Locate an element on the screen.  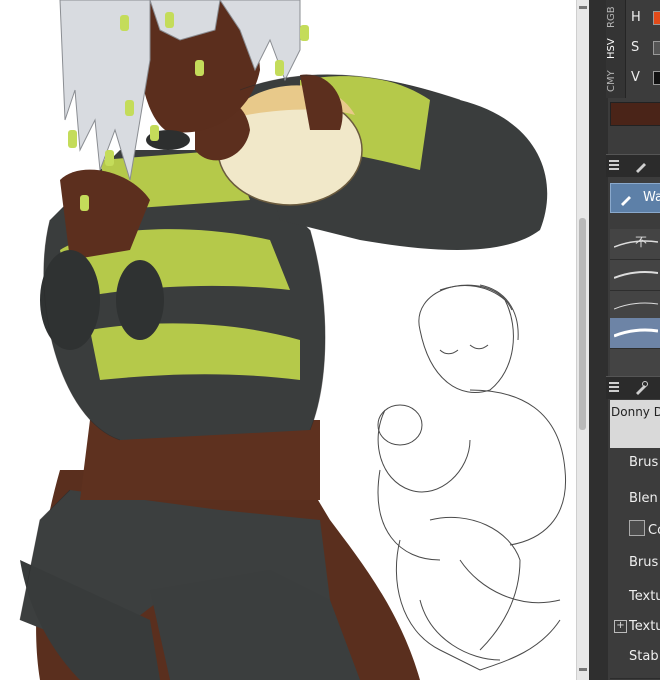
canvas-scrollbar is located at coordinates (582, 340).